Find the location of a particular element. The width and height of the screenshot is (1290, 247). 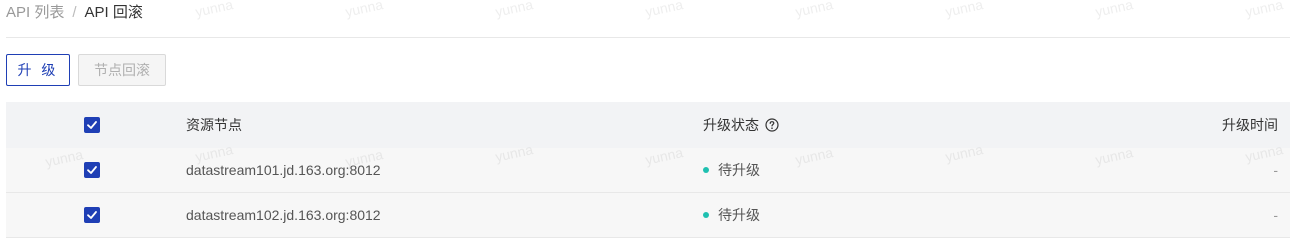

column-header-node: 资源节点 is located at coordinates (214, 125).